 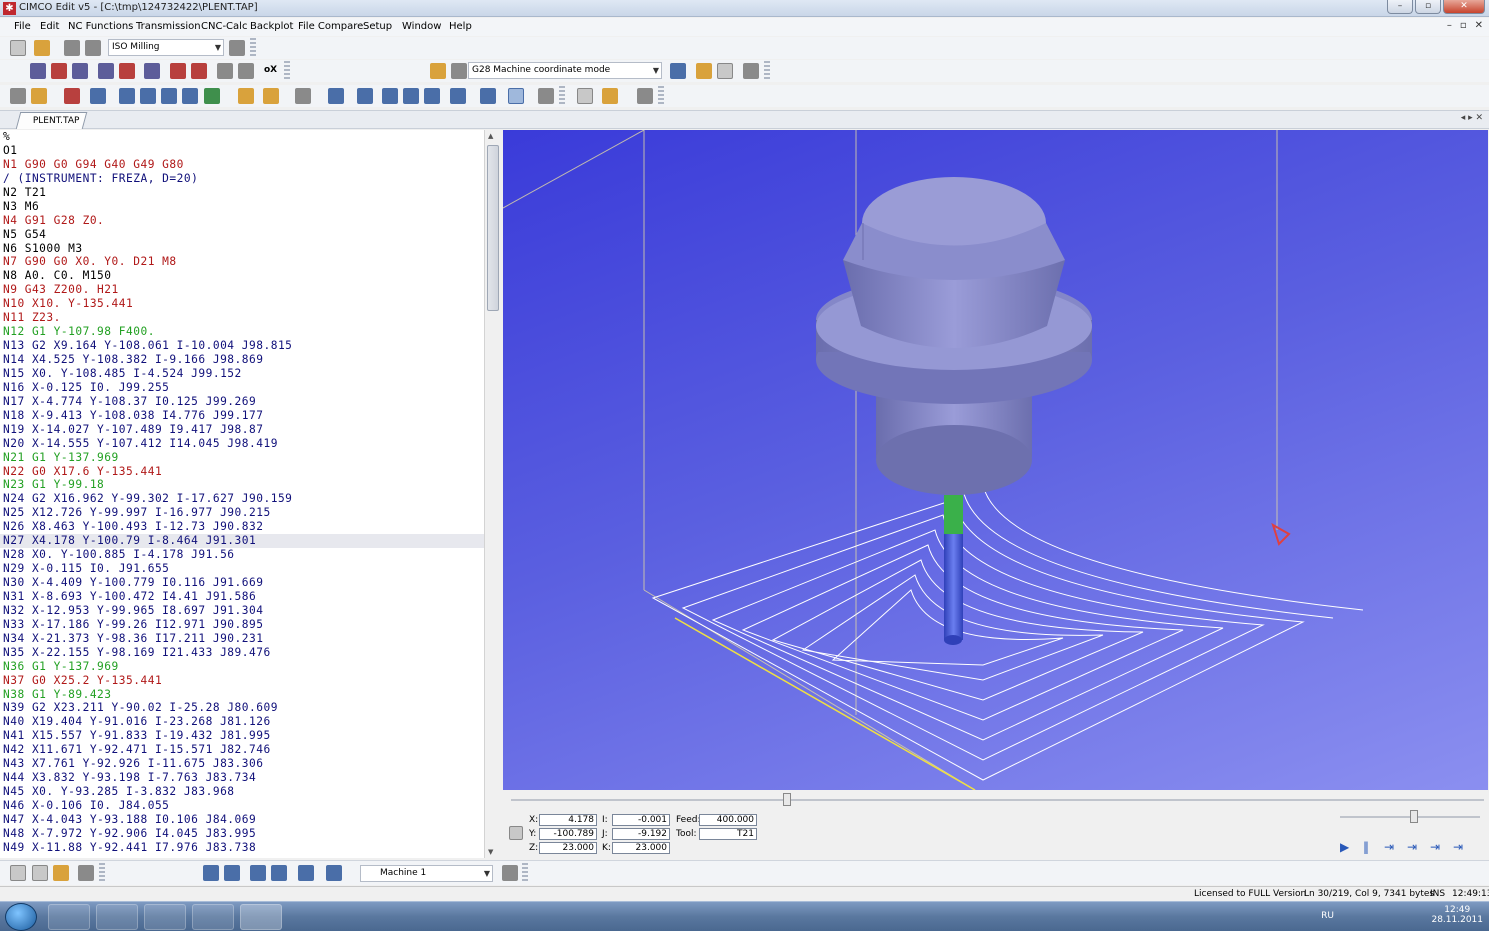 What do you see at coordinates (242, 708) in the screenshot?
I see `code-line: N39 G2 X23.211 Y-90.02 I-25.28 J80.609` at bounding box center [242, 708].